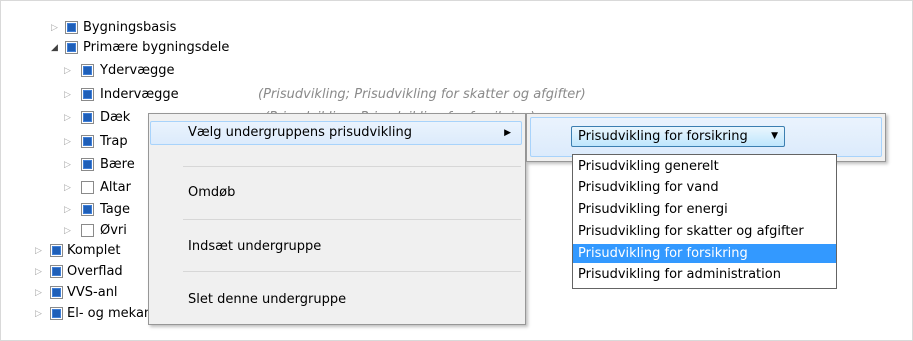 Image resolution: width=913 pixels, height=341 pixels. What do you see at coordinates (56, 48) in the screenshot?
I see `collapse-icon: ◢` at bounding box center [56, 48].